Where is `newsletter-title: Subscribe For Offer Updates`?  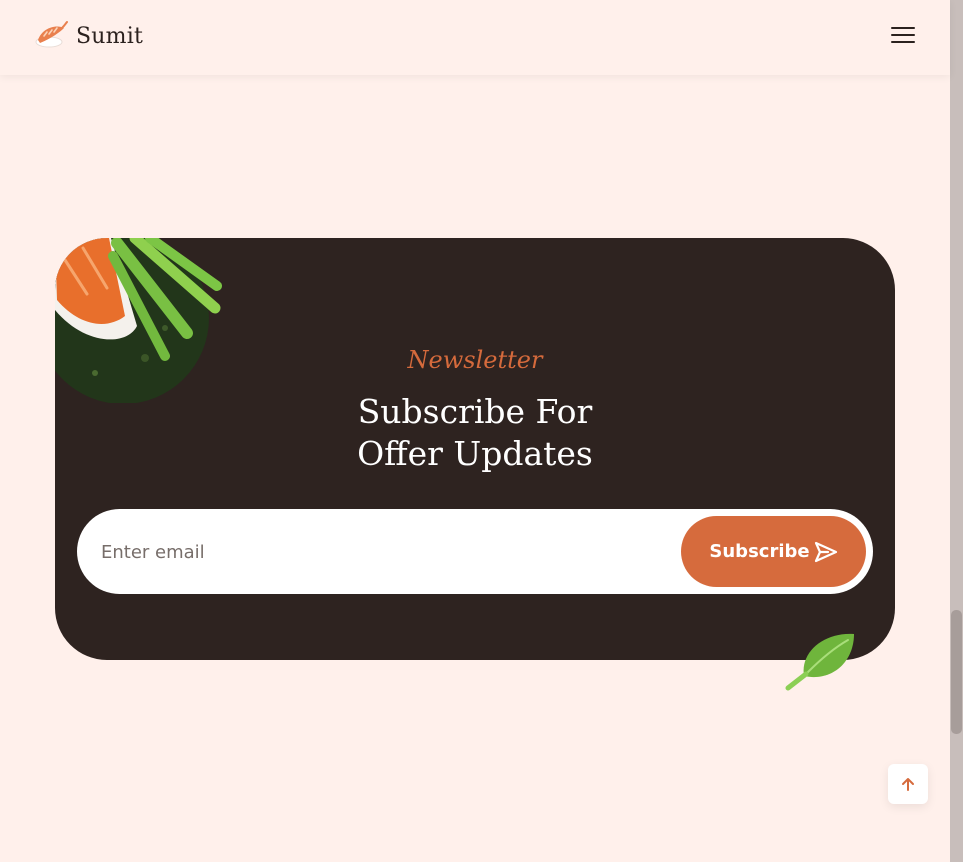 newsletter-title: Subscribe For Offer Updates is located at coordinates (475, 433).